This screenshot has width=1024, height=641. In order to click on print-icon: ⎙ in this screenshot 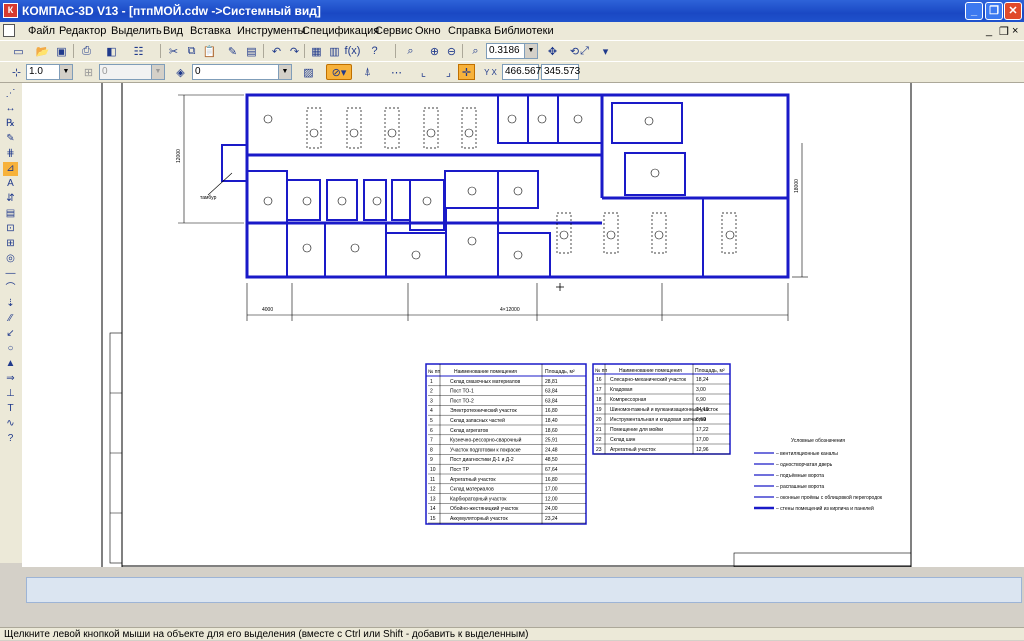, I will do `click(86, 51)`.